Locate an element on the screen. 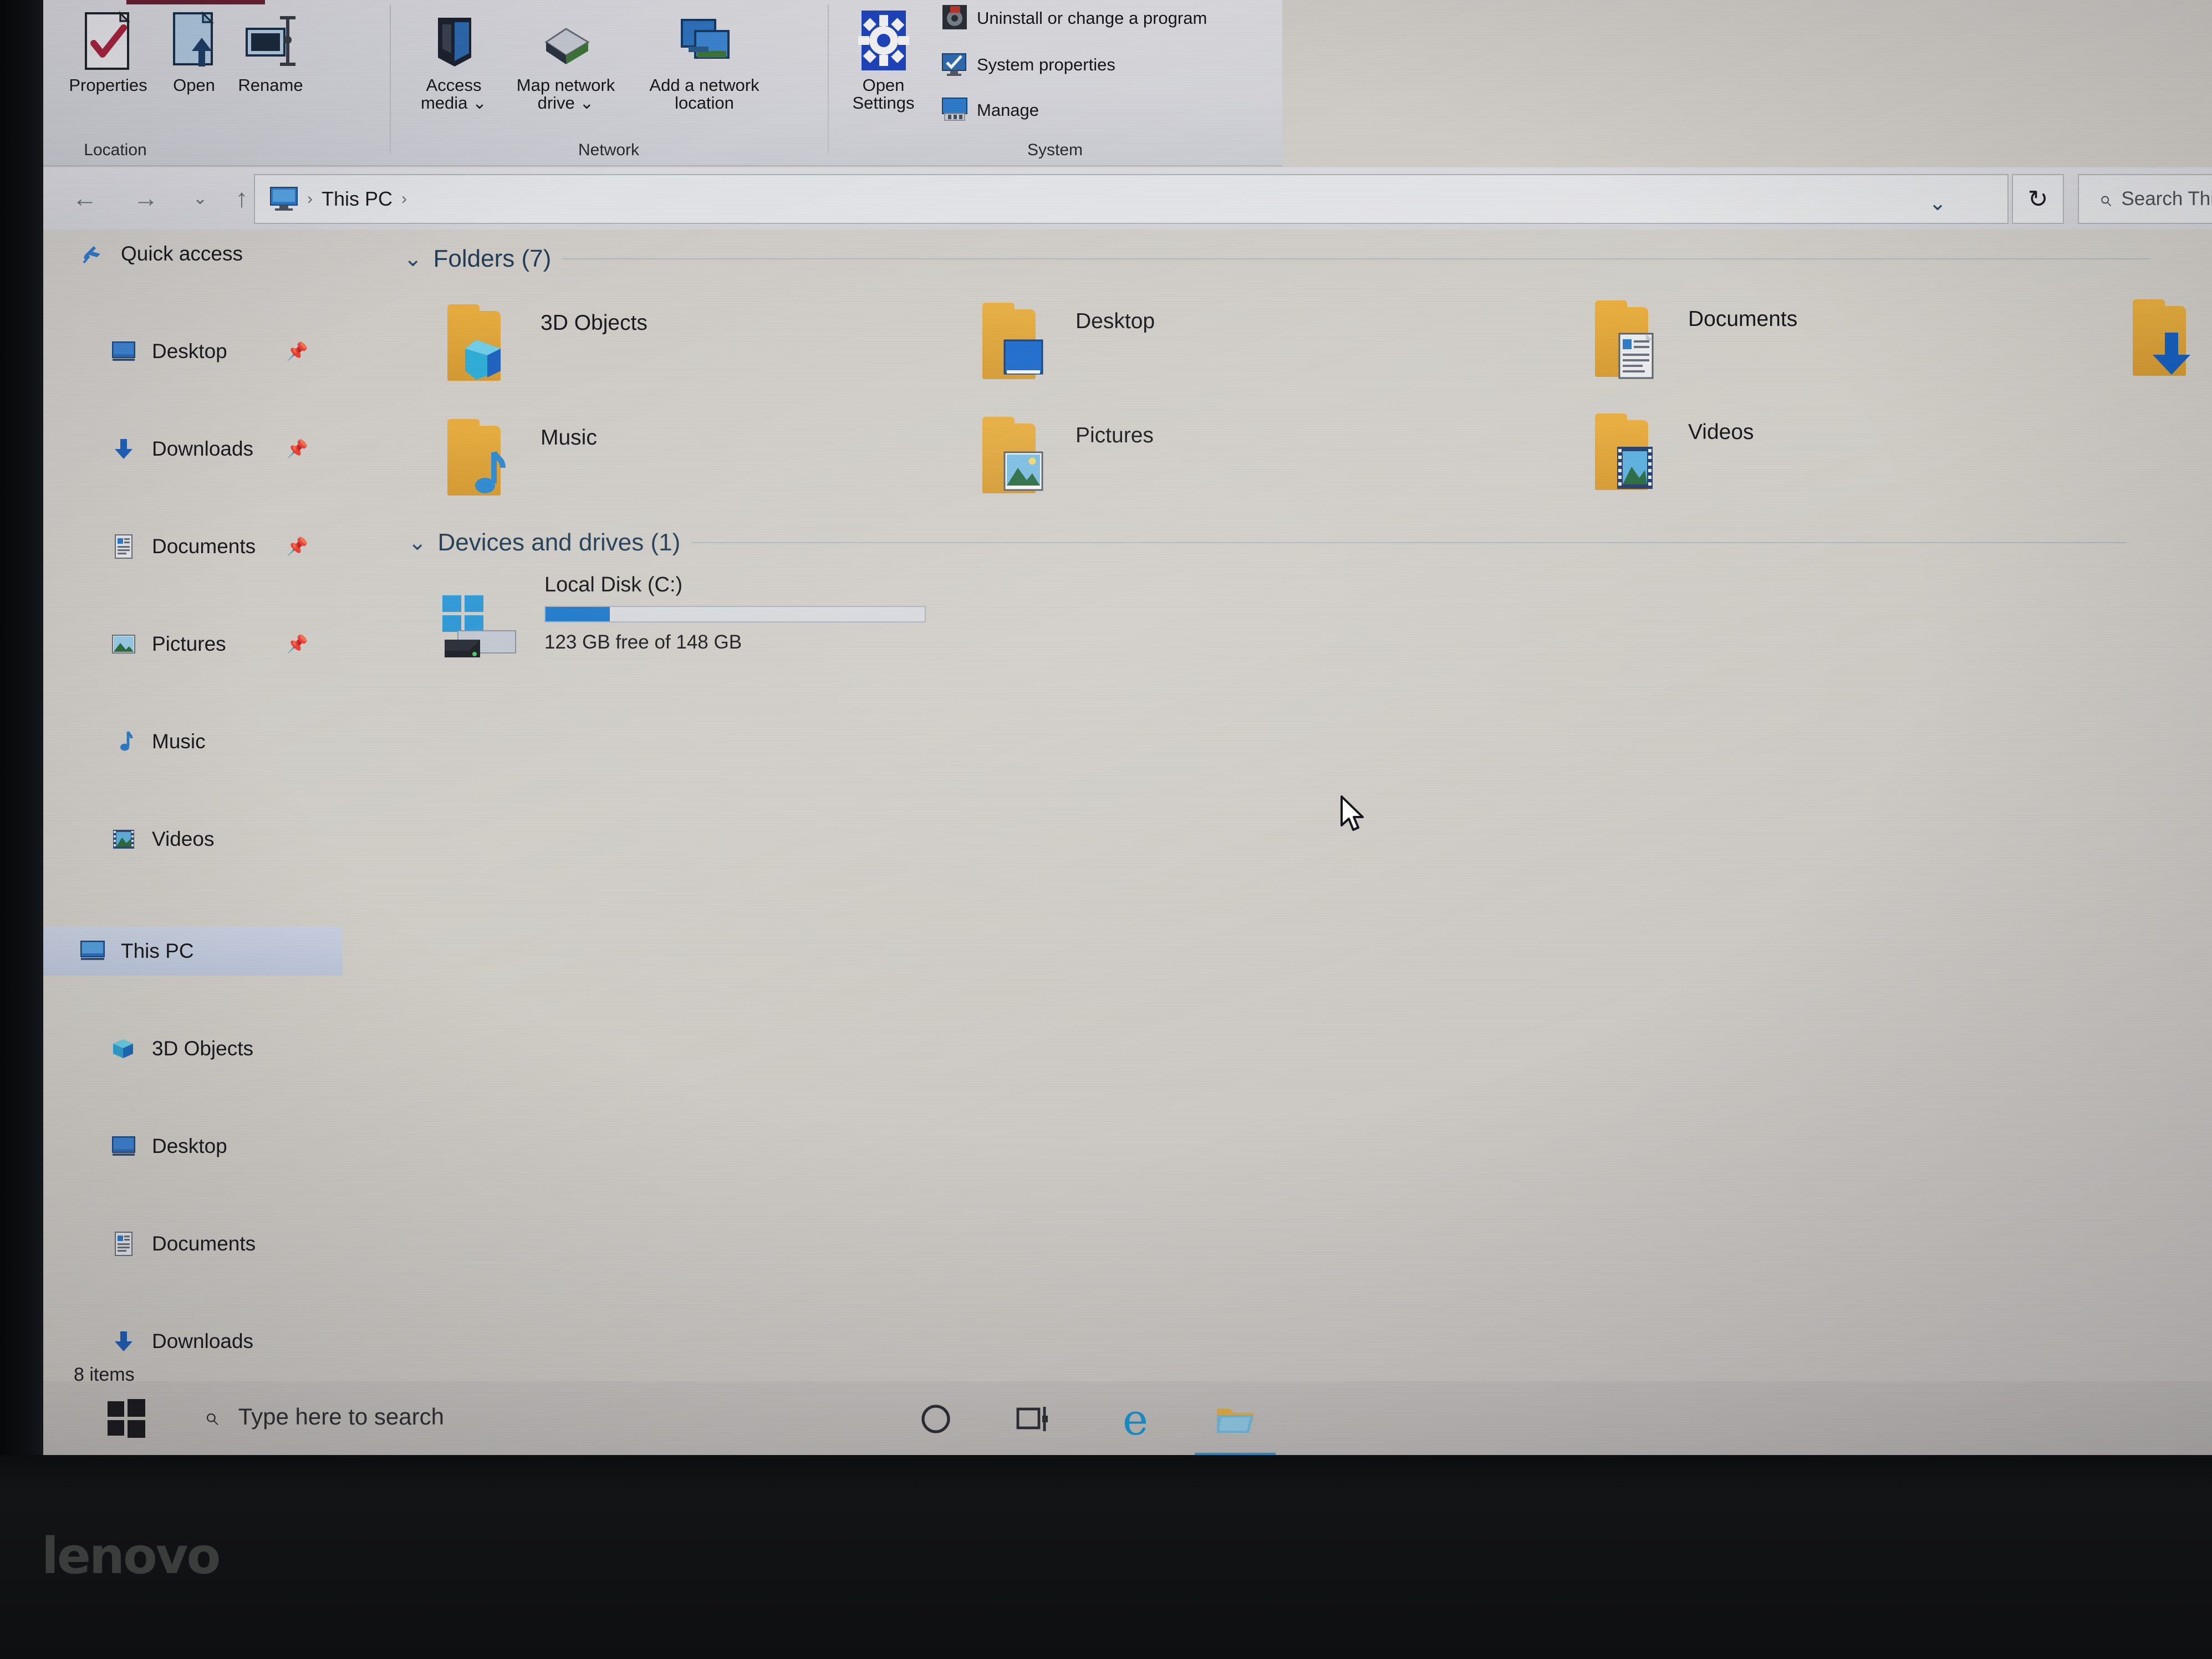  folder-tile-downloads: Downloads is located at coordinates (2168, 341).